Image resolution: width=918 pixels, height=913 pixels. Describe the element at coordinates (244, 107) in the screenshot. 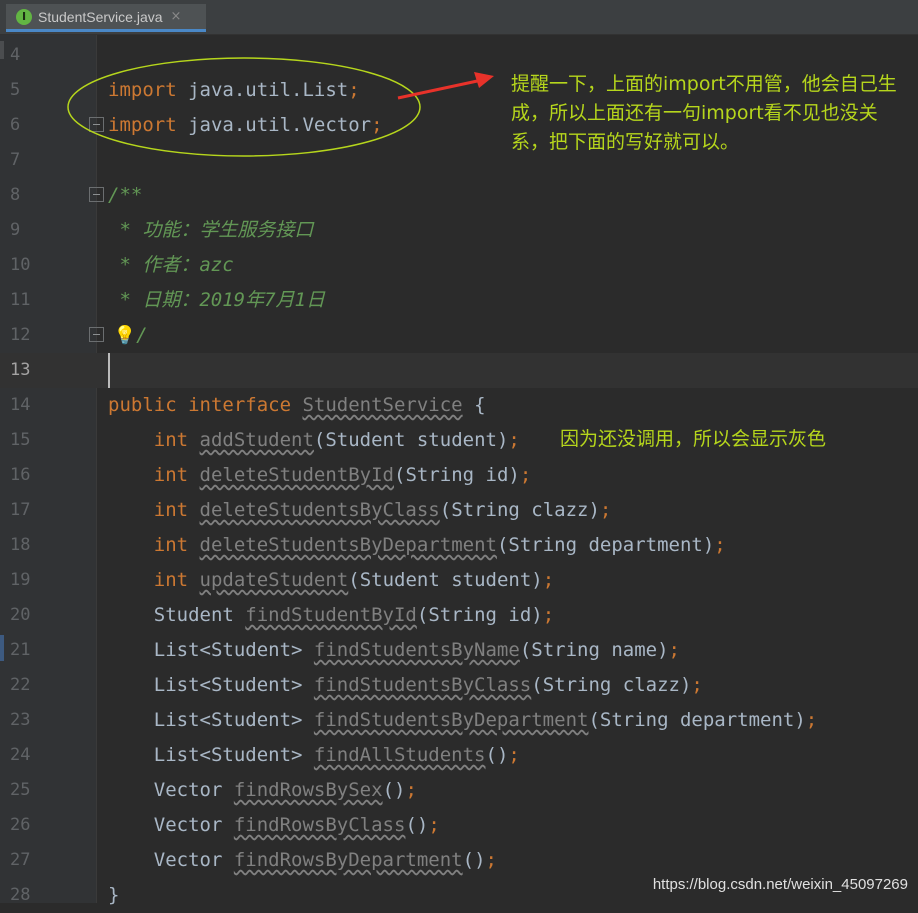

I see `import-highlight-ellipse` at that location.